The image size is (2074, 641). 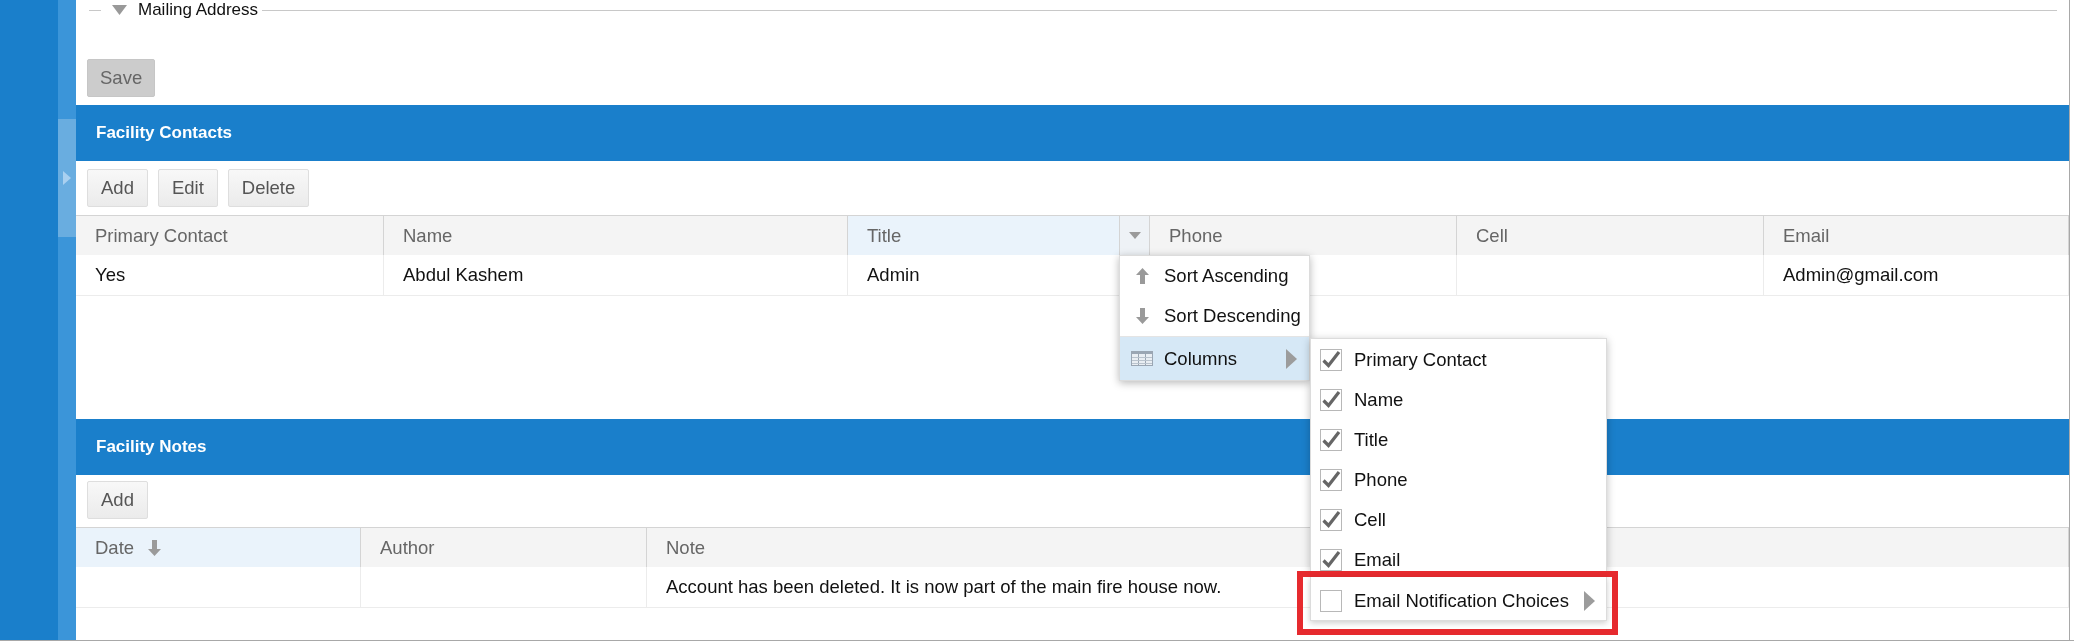 What do you see at coordinates (1861, 275) in the screenshot?
I see `table-cell: Admin@gmail.com` at bounding box center [1861, 275].